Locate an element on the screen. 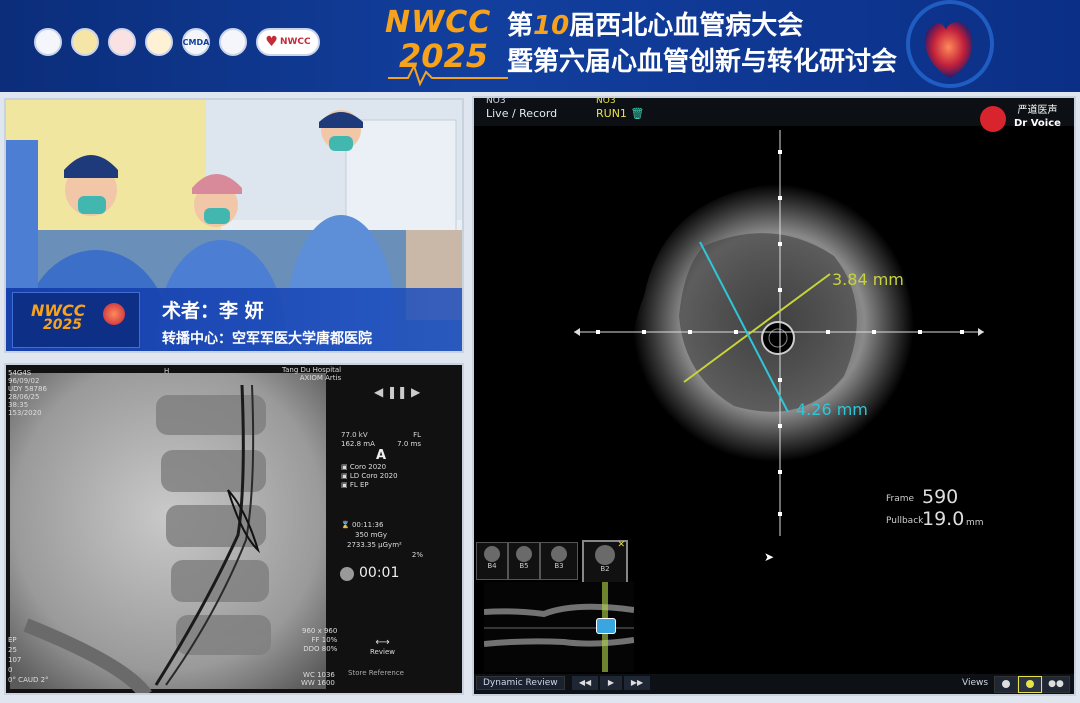  view-lumen-button is located at coordinates (1030, 684).